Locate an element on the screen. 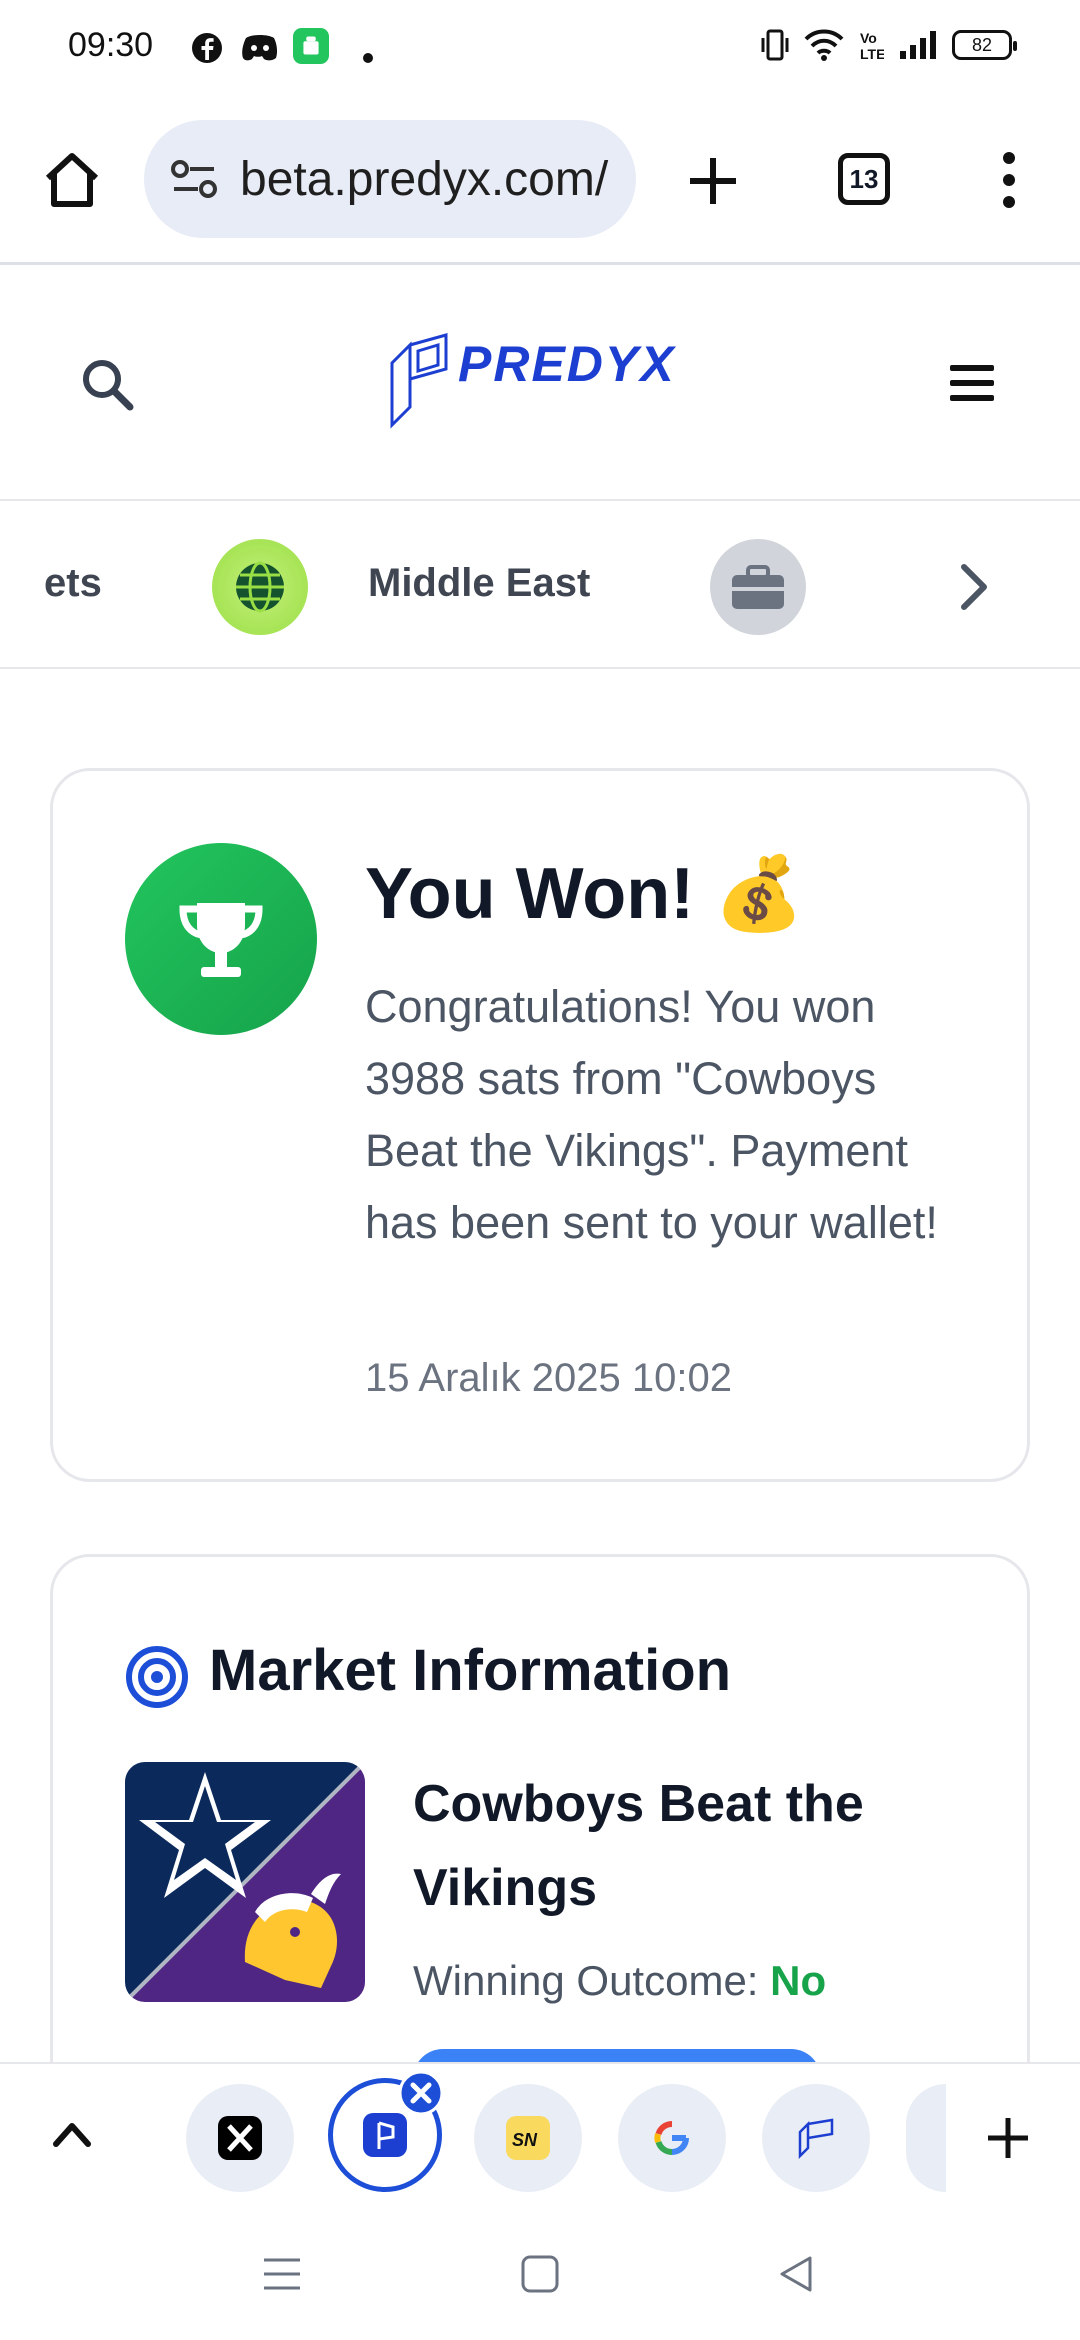 The width and height of the screenshot is (1080, 2340). category-strip: ets Middle East is located at coordinates (540, 586).